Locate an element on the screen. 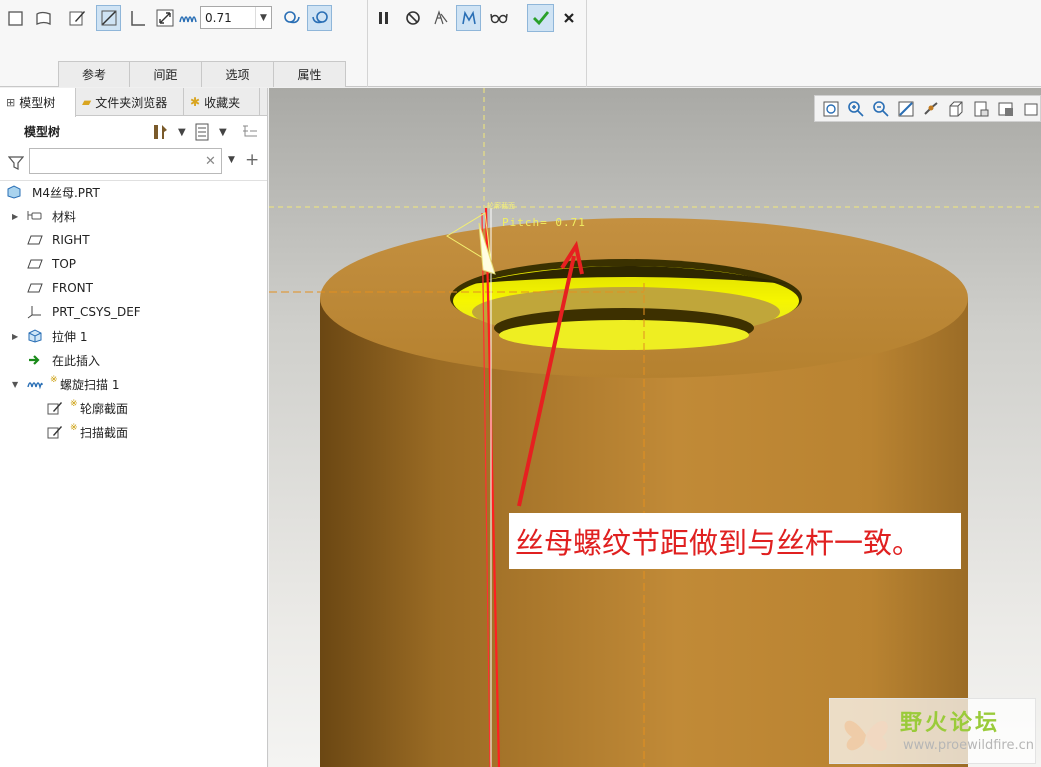 The width and height of the screenshot is (1041, 767). detached-preview-button is located at coordinates (468, 18).